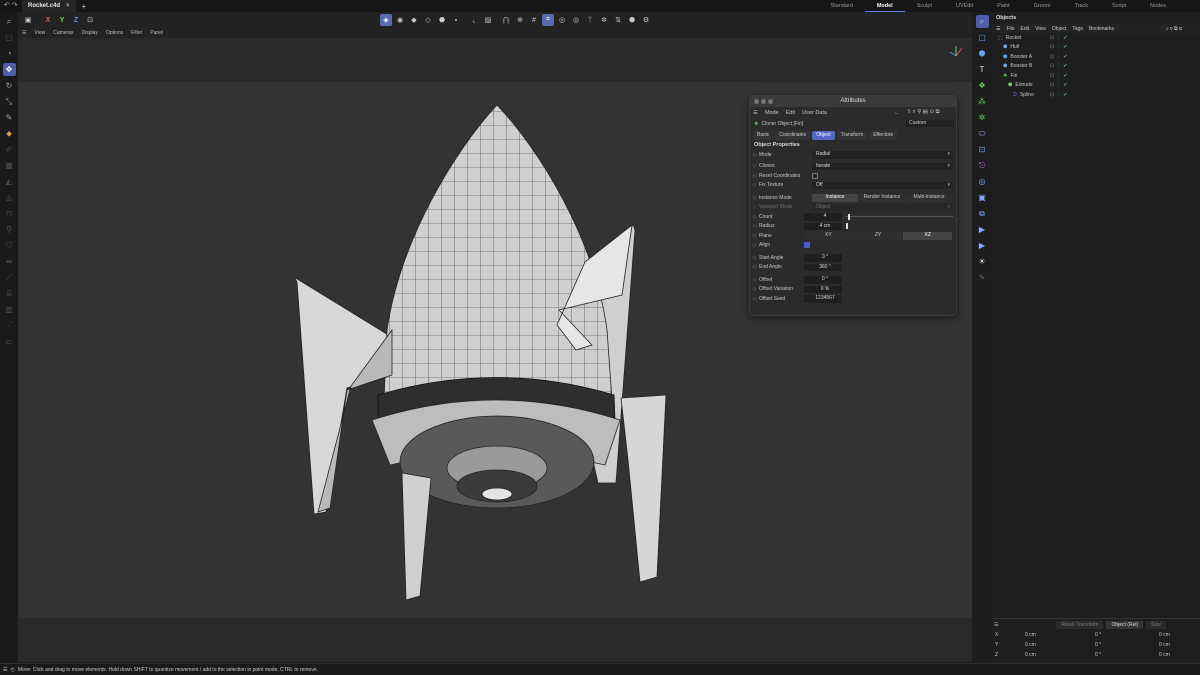 This screenshot has width=1200, height=675. Describe the element at coordinates (982, 117) in the screenshot. I see `effector-icon: ✲` at that location.